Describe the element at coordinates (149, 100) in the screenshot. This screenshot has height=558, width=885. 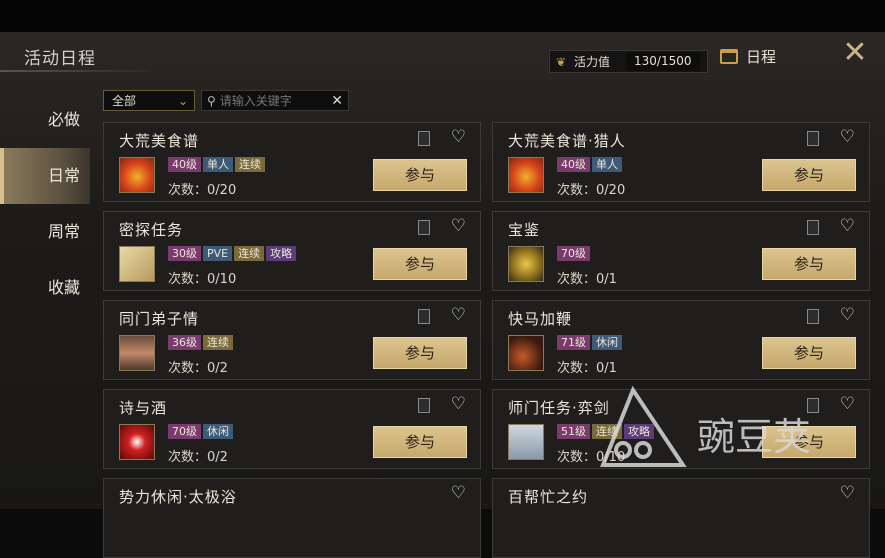
I see `category-dropdown: 全部 ⌄` at that location.